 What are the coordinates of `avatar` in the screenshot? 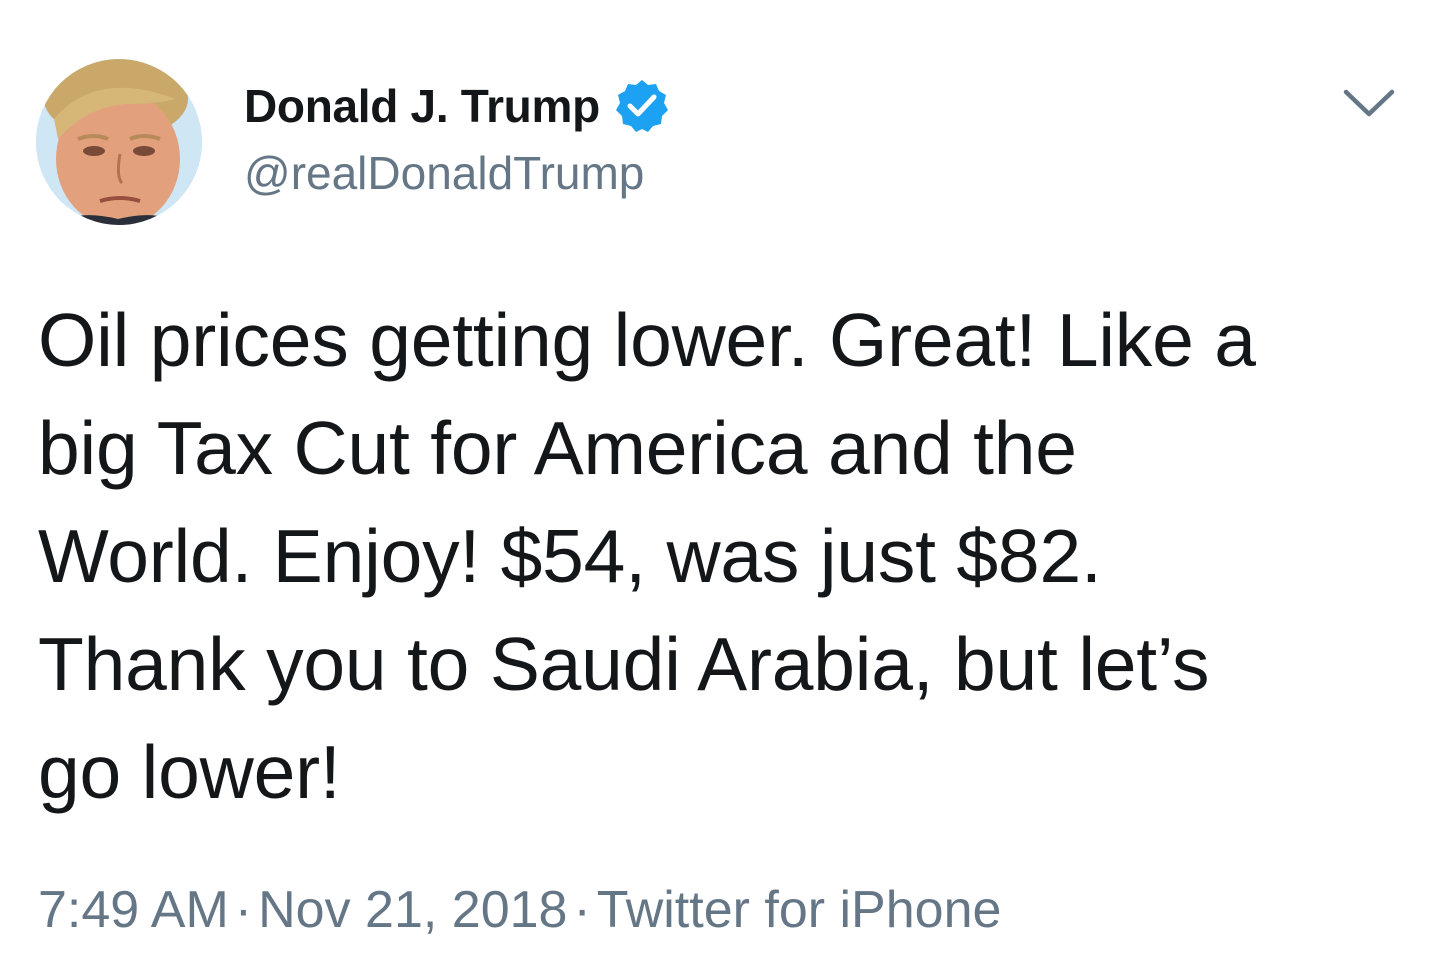 It's located at (119, 142).